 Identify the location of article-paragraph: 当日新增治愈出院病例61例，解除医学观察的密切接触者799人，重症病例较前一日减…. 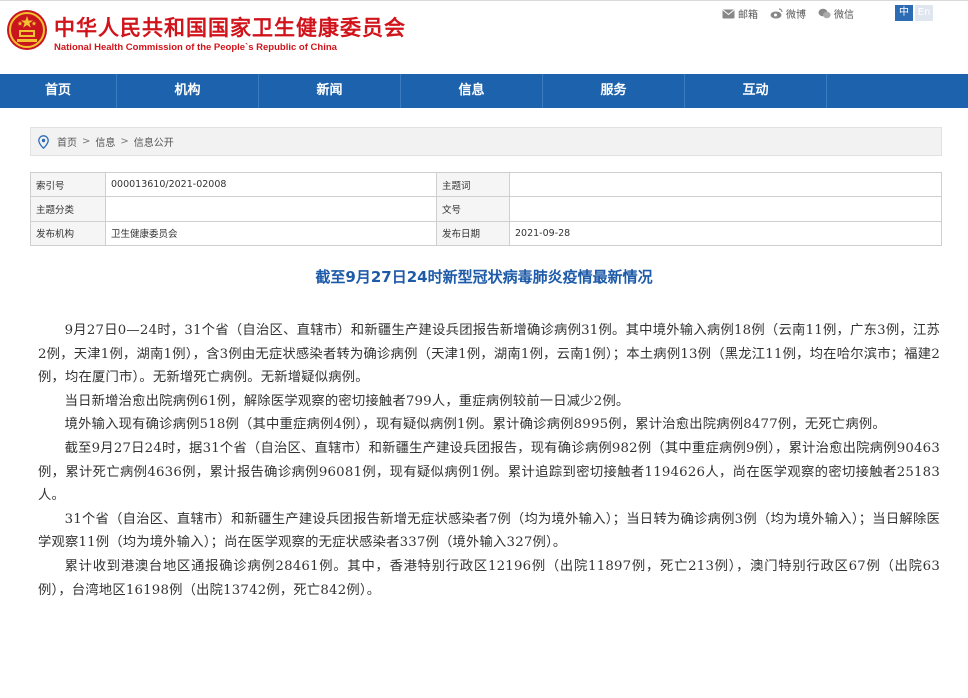
(347, 401).